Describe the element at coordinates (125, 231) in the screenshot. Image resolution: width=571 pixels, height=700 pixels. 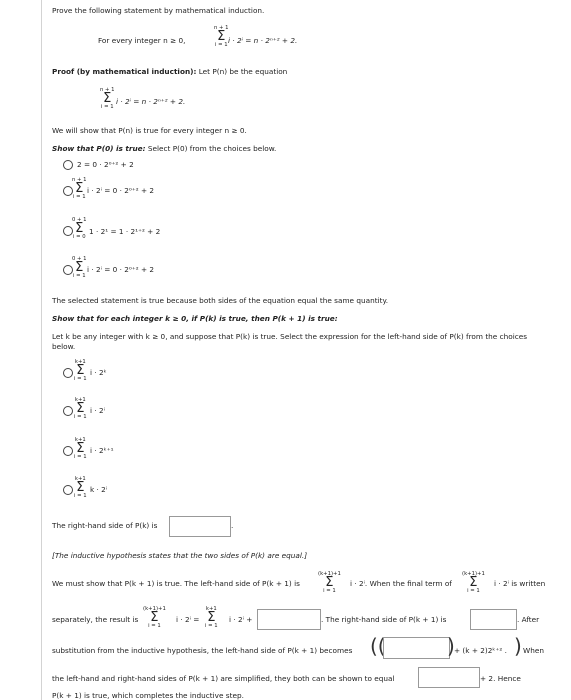
I see `p0-choice-2-text: 1 · 2¹ = 1 · 2¹⁺² + 2` at that location.